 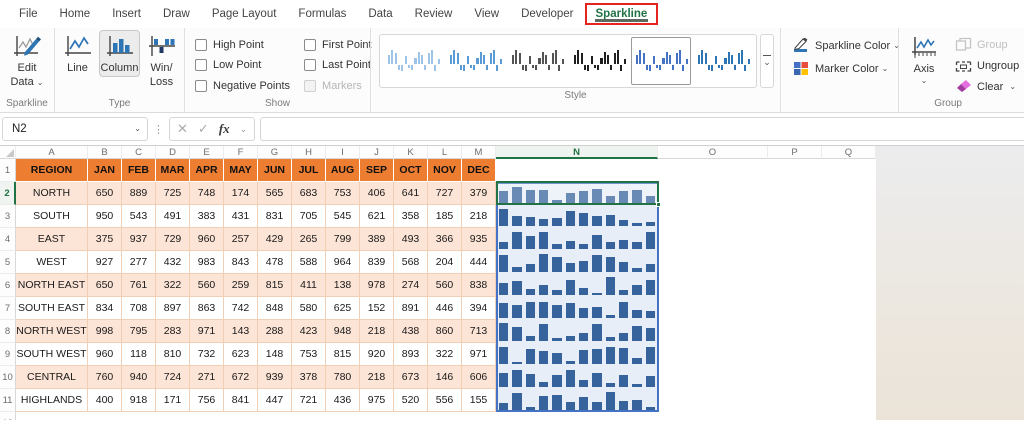 What do you see at coordinates (203, 129) in the screenshot?
I see `enter-icon: ✓` at bounding box center [203, 129].